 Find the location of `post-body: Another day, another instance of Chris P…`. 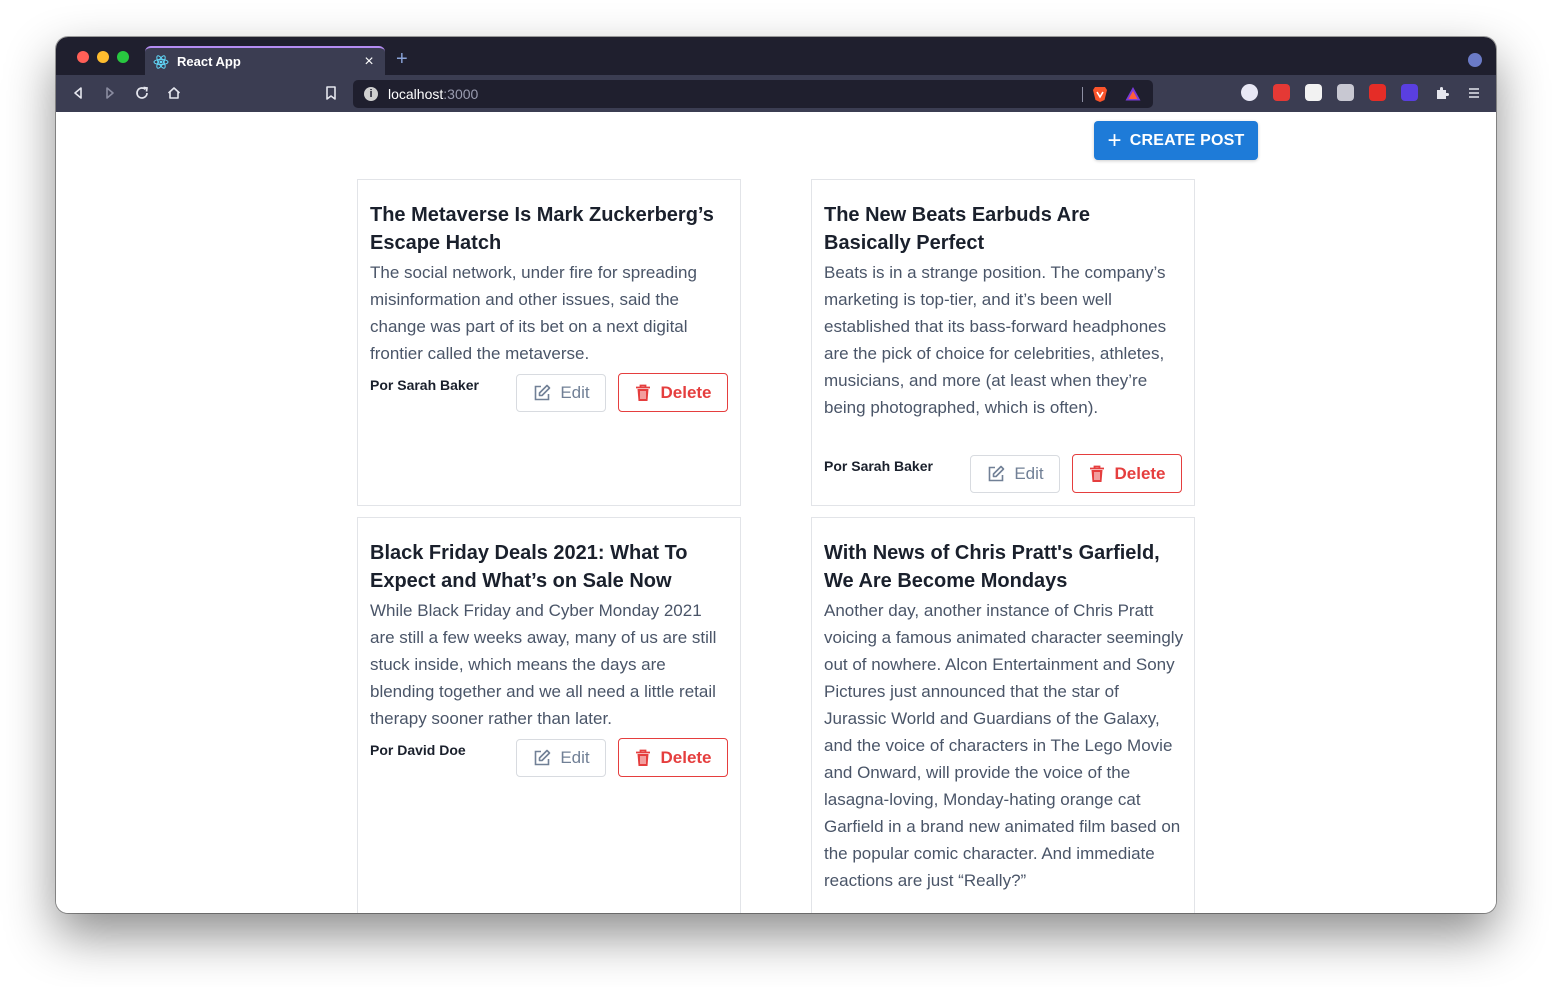

post-body: Another day, another instance of Chris P… is located at coordinates (1004, 745).